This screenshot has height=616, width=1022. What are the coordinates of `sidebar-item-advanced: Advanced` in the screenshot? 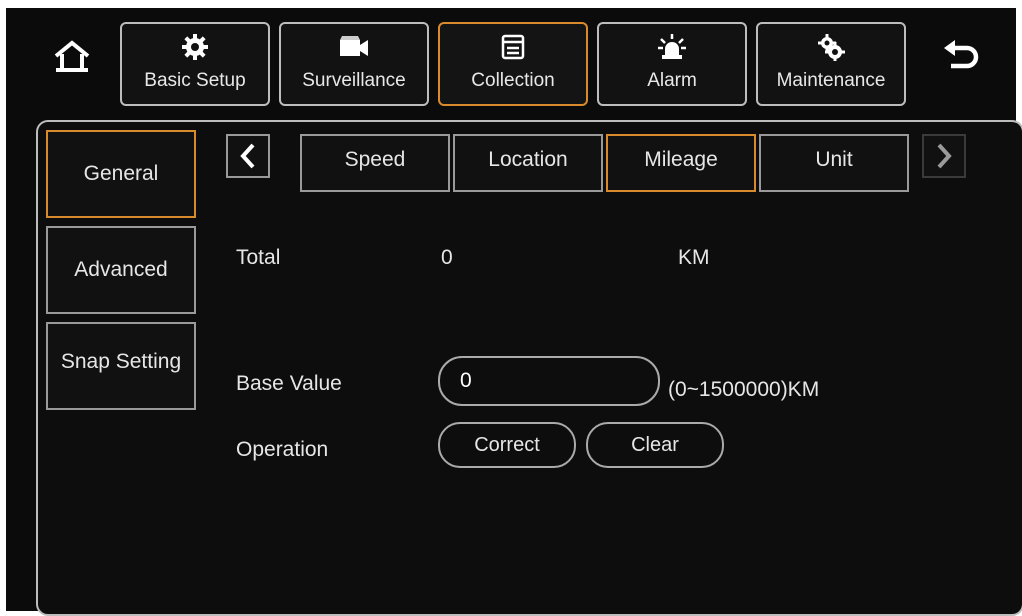 It's located at (121, 270).